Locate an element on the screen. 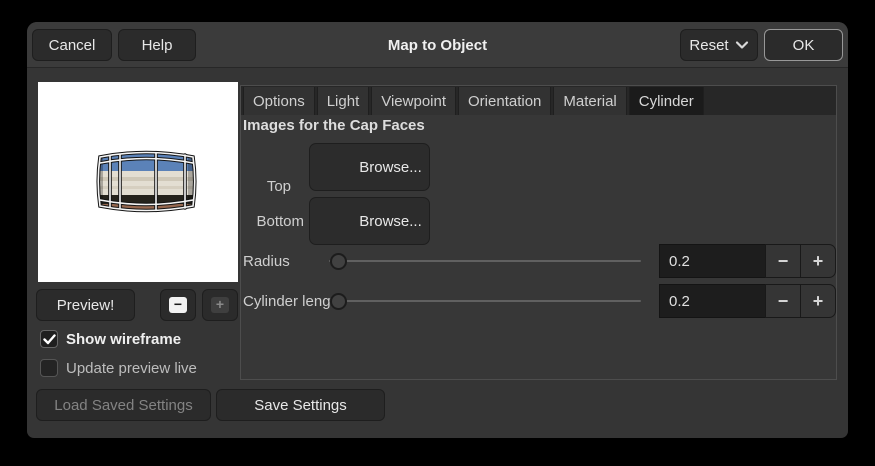  zoom-in-icon: + is located at coordinates (220, 305).